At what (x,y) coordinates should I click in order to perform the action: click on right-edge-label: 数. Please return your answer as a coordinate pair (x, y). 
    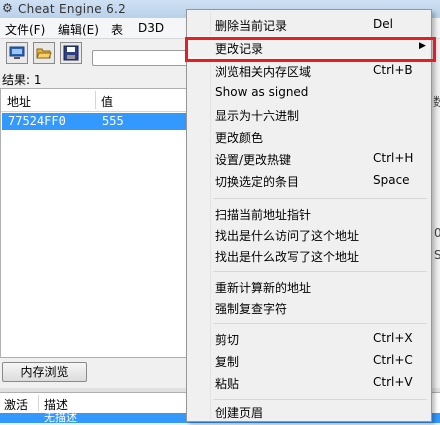
    Looking at the image, I should click on (436, 102).